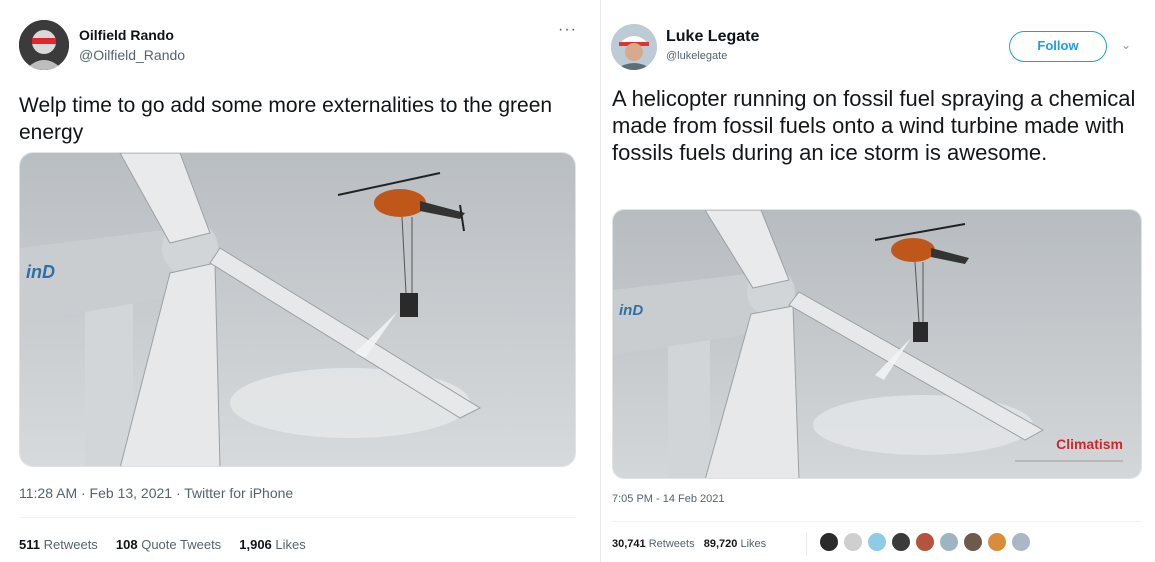 The width and height of the screenshot is (1155, 562). I want to click on more-horizontal-icon: ···, so click(569, 30).